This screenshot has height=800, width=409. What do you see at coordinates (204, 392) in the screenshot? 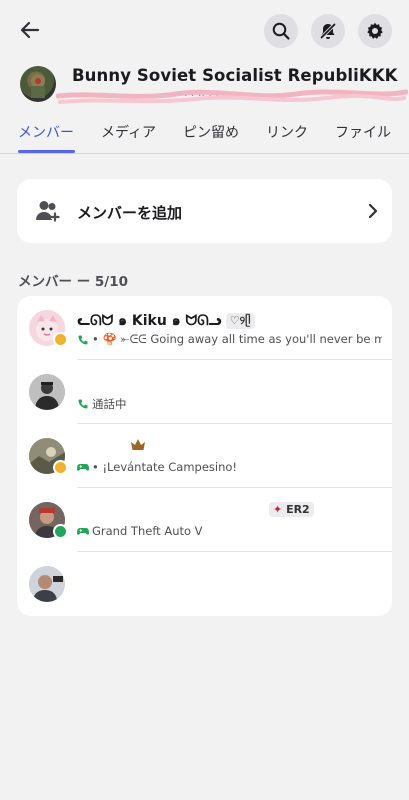
I see `member-row: 通話中` at bounding box center [204, 392].